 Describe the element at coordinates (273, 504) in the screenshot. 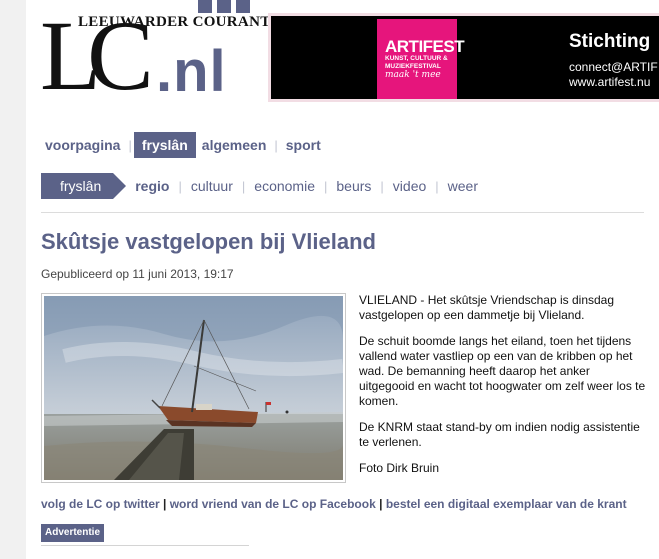

I see `facebook-link: word vriend van de LC op Facebook` at that location.